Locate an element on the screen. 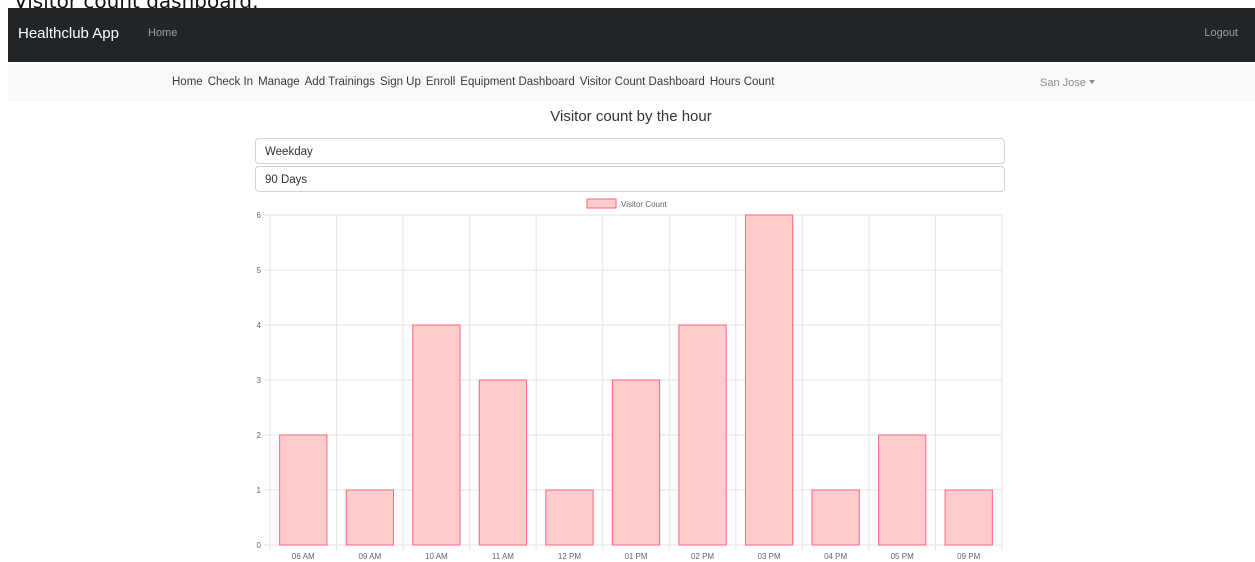 The width and height of the screenshot is (1255, 562). y-tick-label: 3 is located at coordinates (259, 380).